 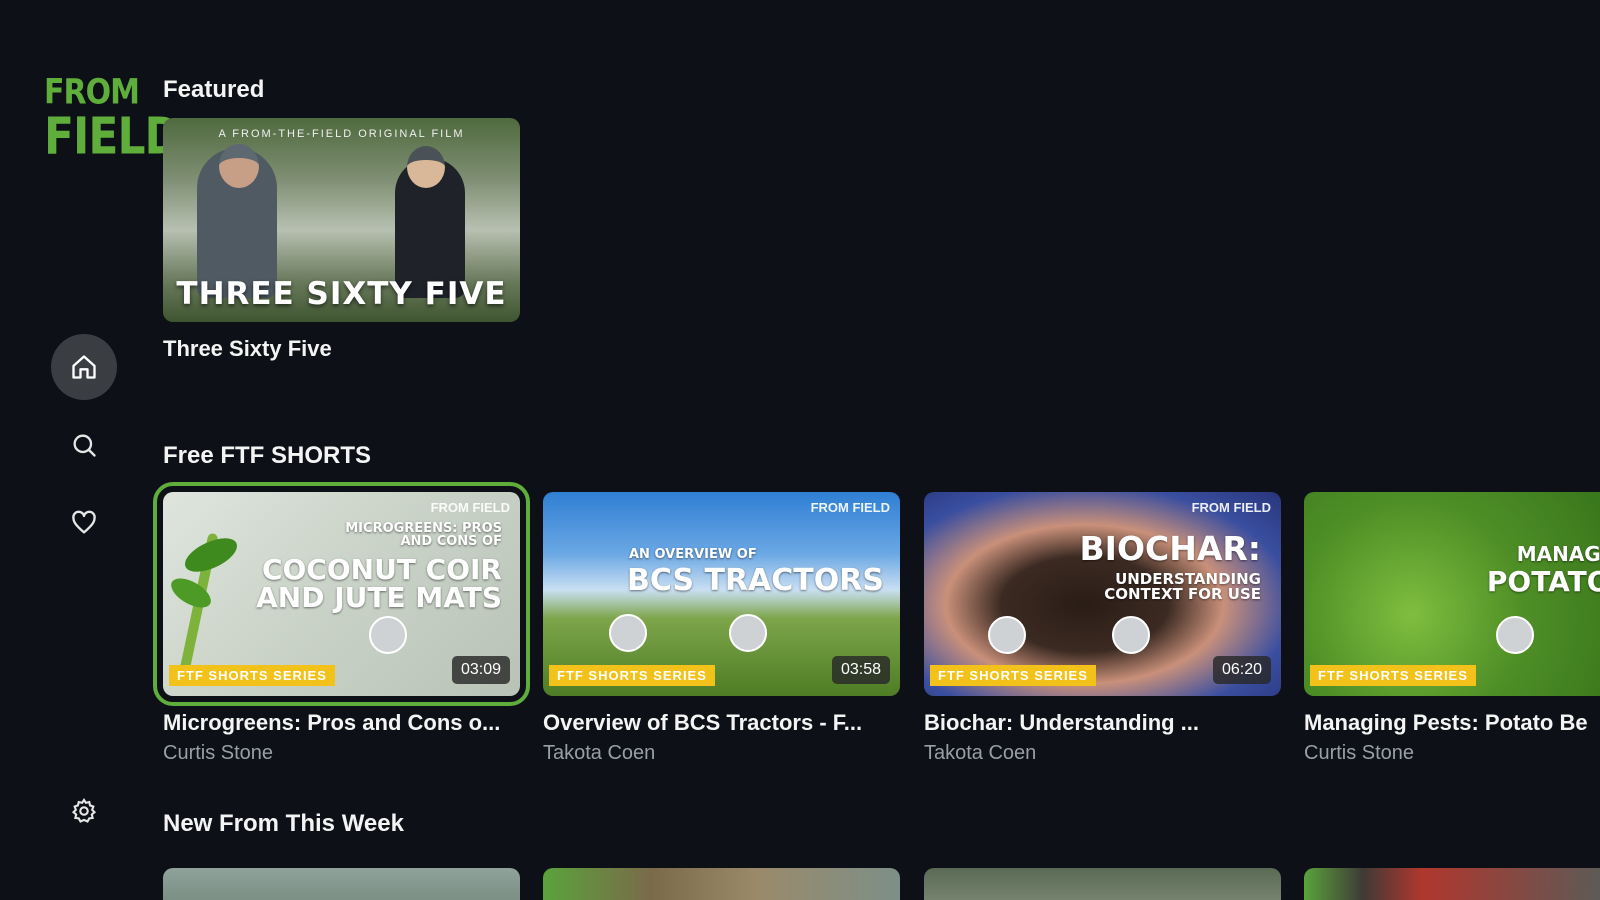 What do you see at coordinates (247, 348) in the screenshot?
I see `featured-card-title: Three Sixty Five` at bounding box center [247, 348].